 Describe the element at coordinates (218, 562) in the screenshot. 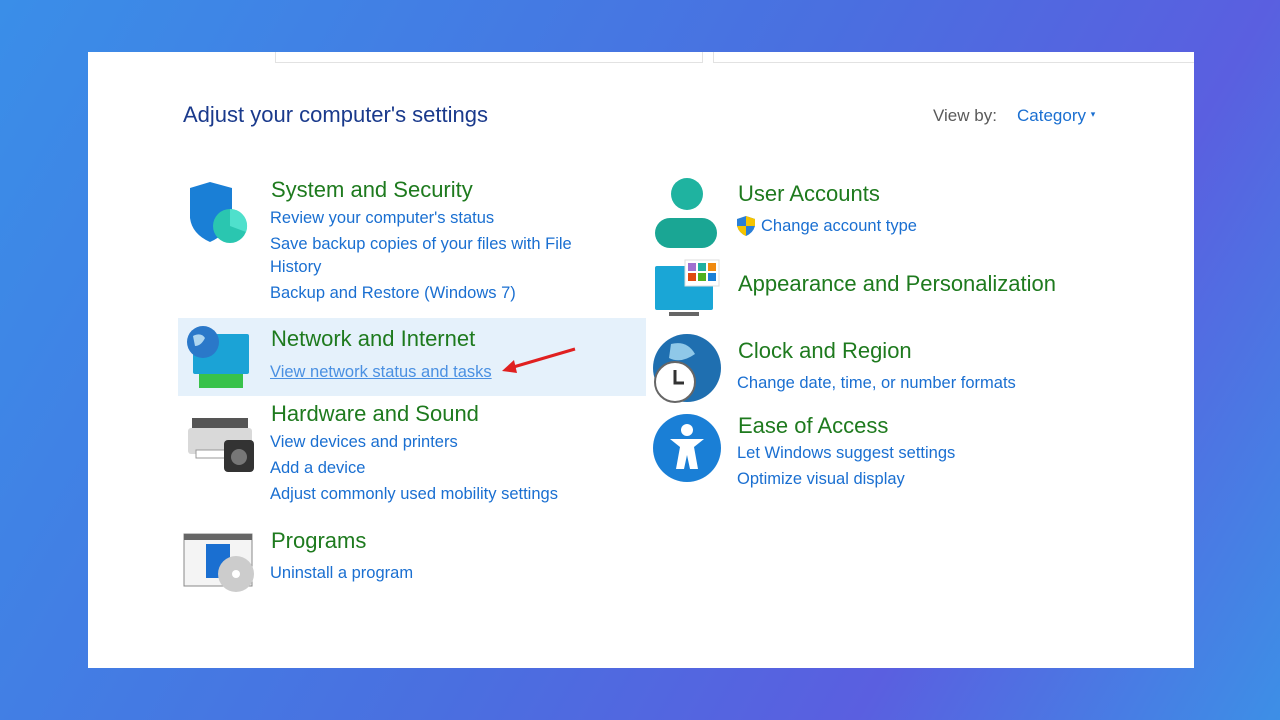

I see `programs-icon` at that location.